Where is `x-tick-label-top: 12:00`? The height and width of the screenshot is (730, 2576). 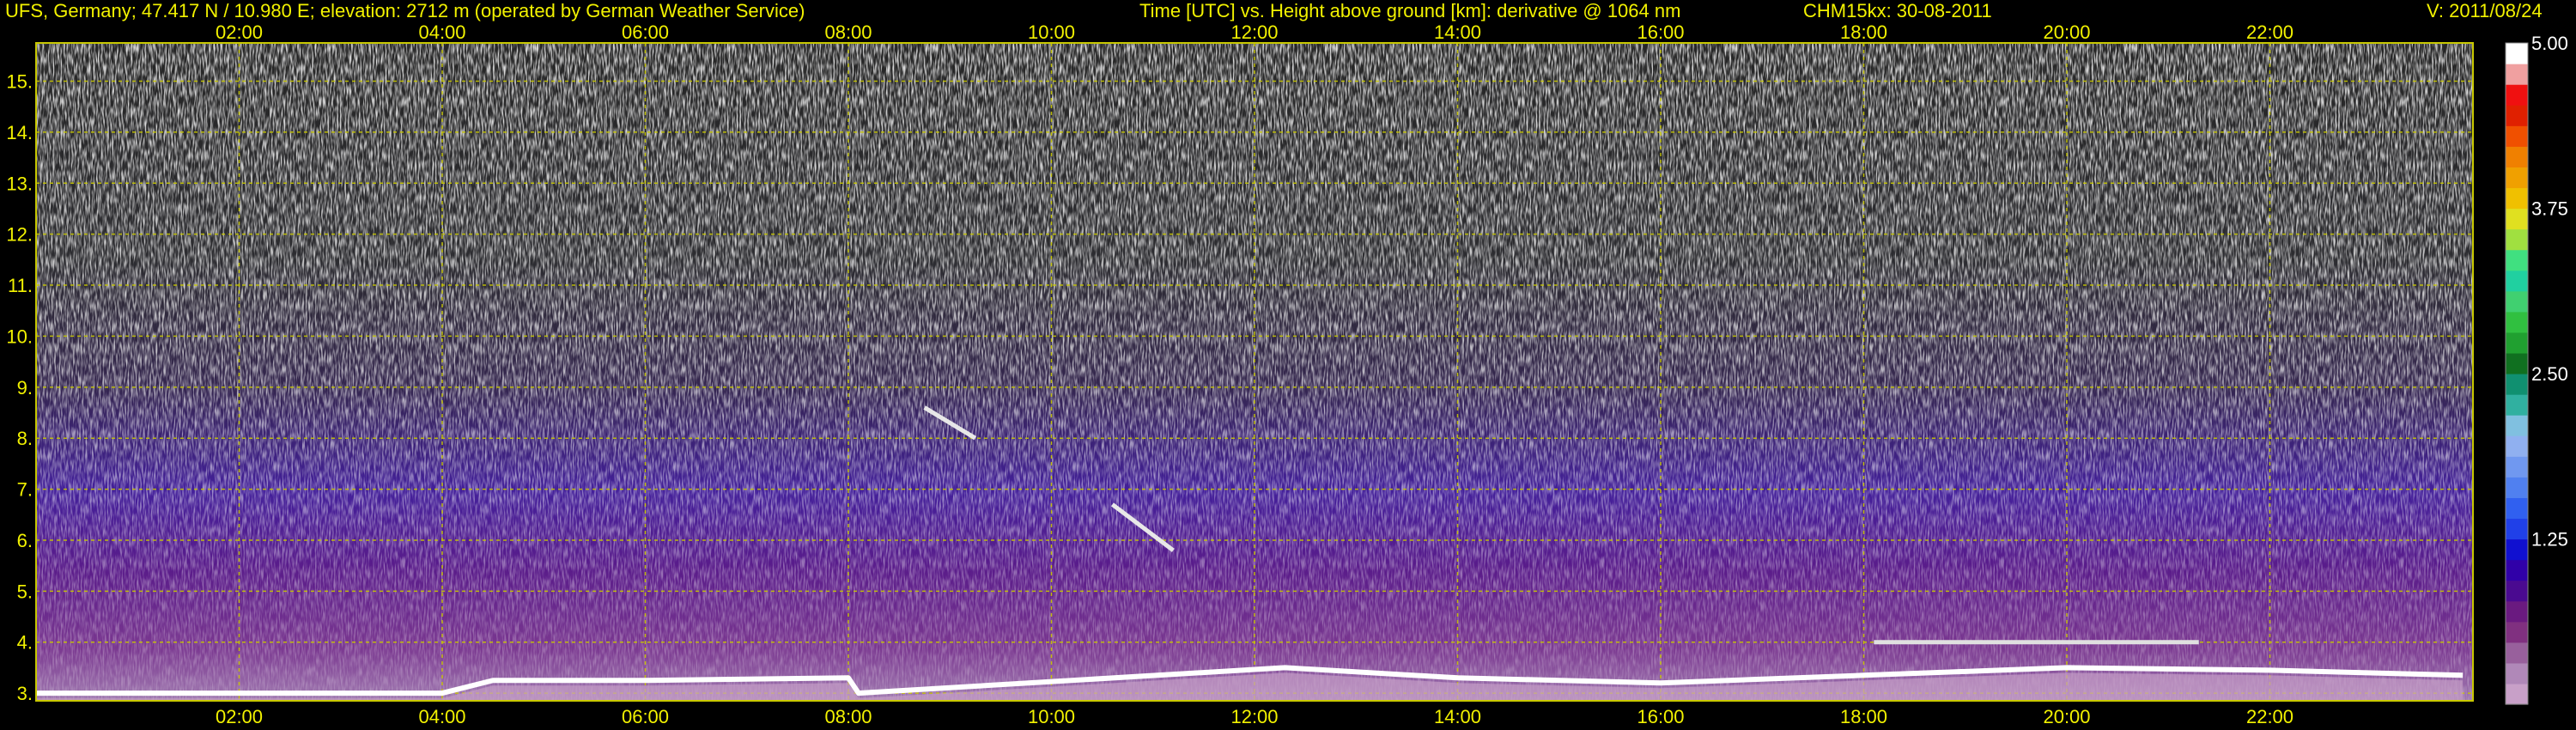
x-tick-label-top: 12:00 is located at coordinates (1254, 32).